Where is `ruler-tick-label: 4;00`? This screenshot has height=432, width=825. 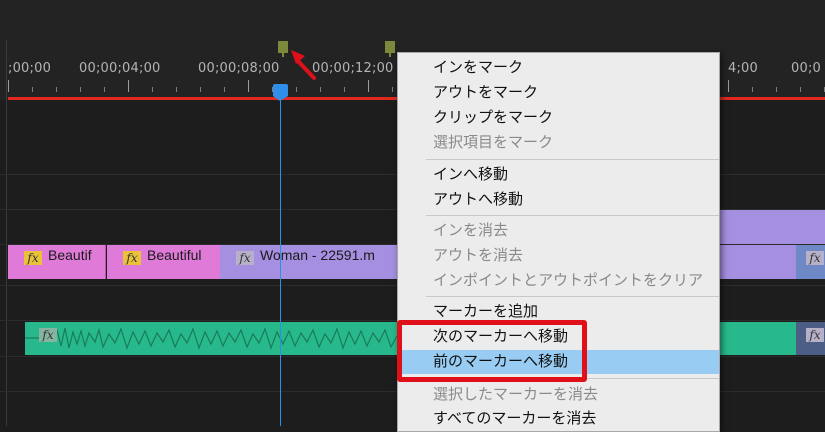 ruler-tick-label: 4;00 is located at coordinates (743, 68).